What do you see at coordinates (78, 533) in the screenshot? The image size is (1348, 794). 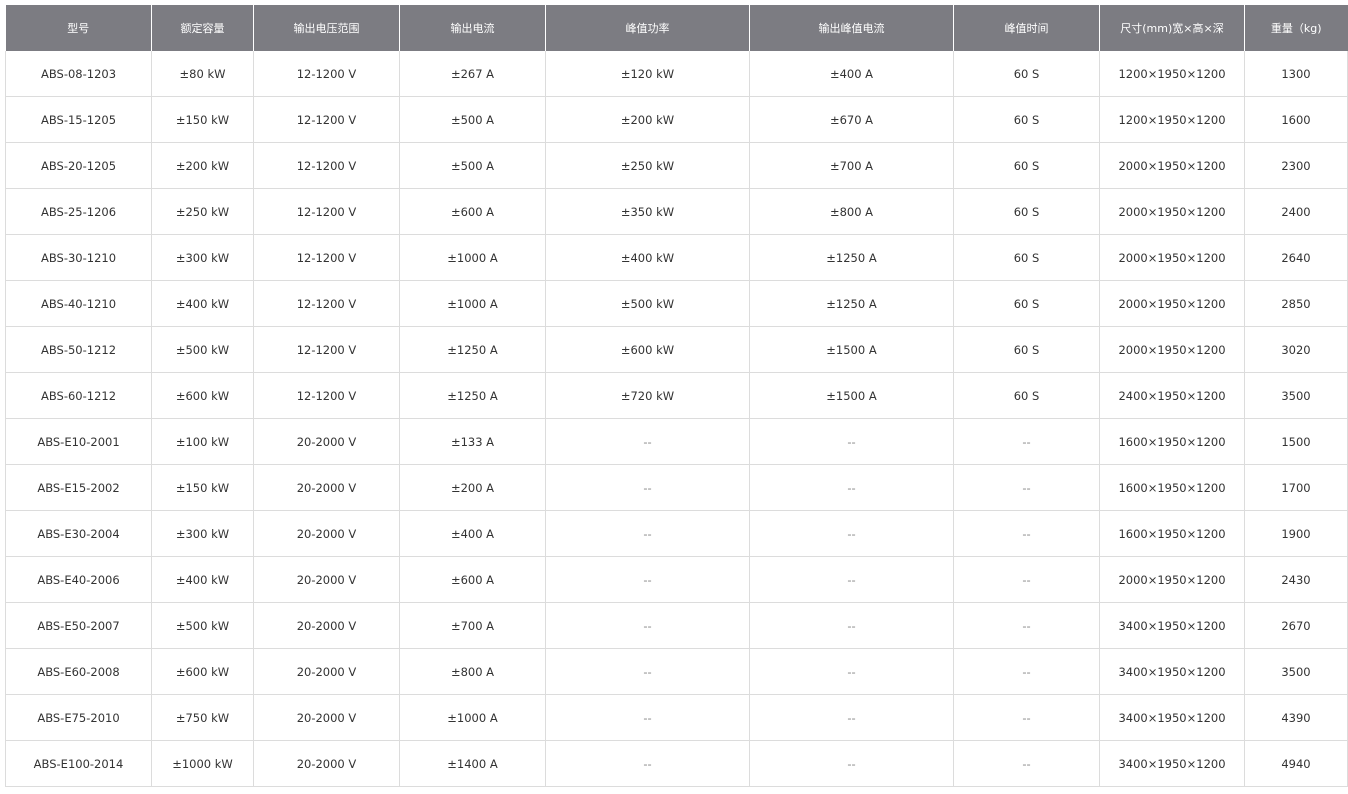 I see `cell-model: ABS-E30-2004` at bounding box center [78, 533].